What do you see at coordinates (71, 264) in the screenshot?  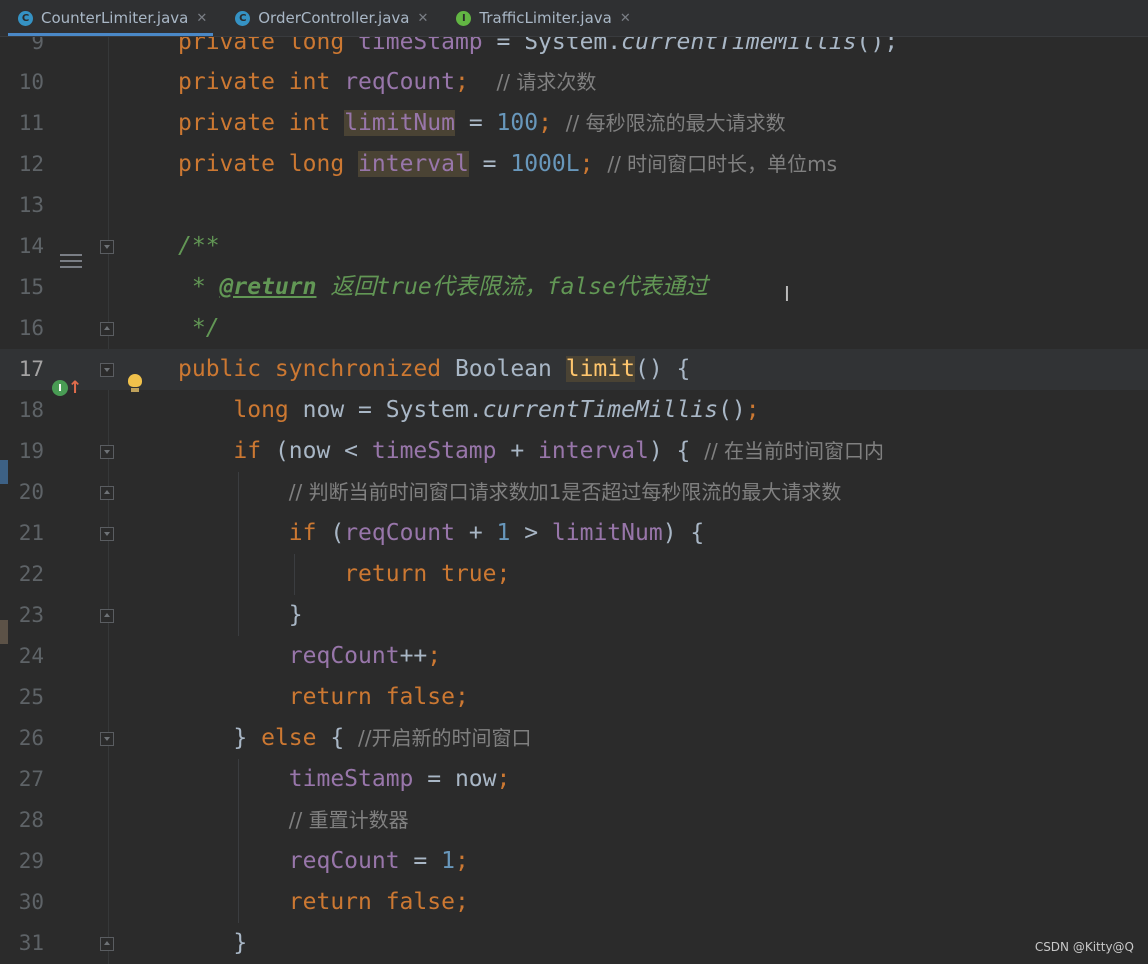 I see `render-doc-icon` at bounding box center [71, 264].